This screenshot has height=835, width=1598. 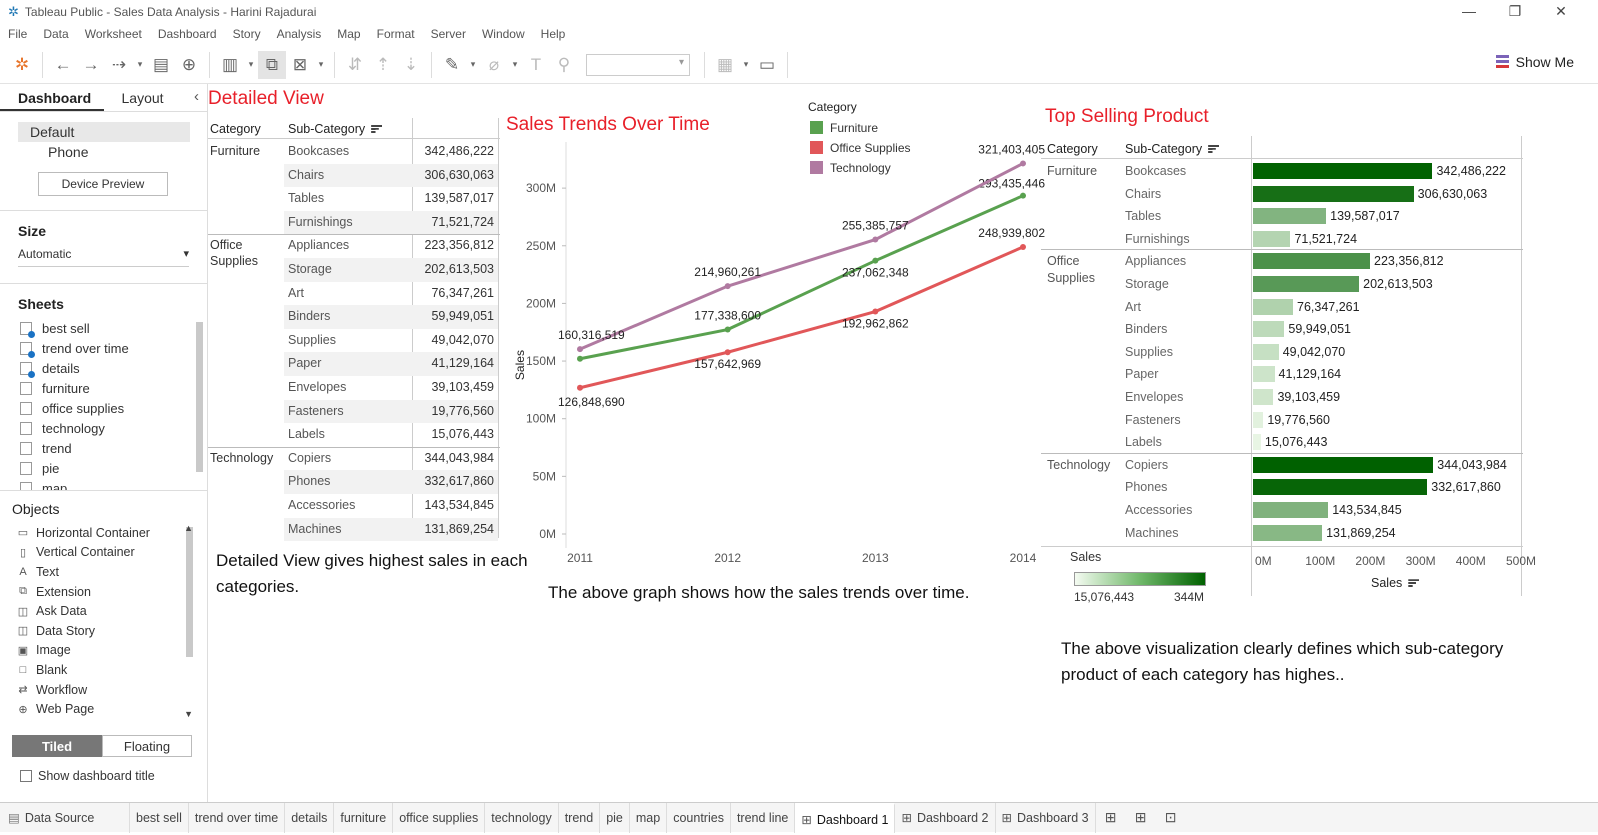 What do you see at coordinates (103, 670) in the screenshot?
I see `object-item: □ Blank` at bounding box center [103, 670].